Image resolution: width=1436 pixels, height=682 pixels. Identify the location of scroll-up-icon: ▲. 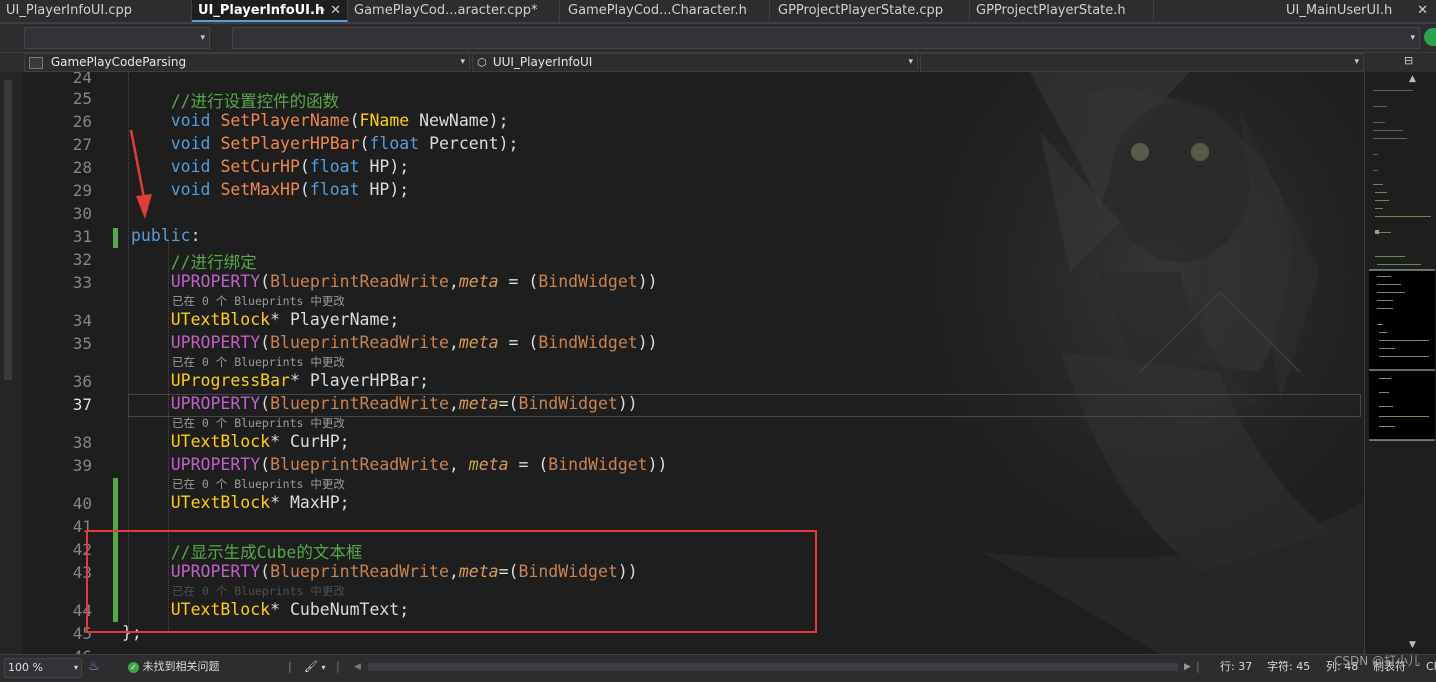
(1412, 79).